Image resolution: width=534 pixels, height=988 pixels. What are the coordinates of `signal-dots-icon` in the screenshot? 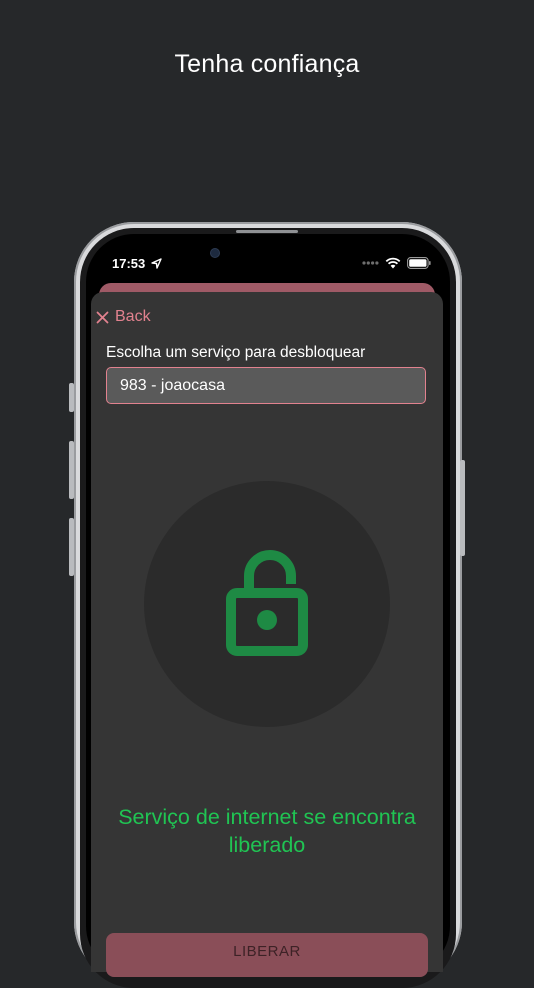 It's located at (370, 263).